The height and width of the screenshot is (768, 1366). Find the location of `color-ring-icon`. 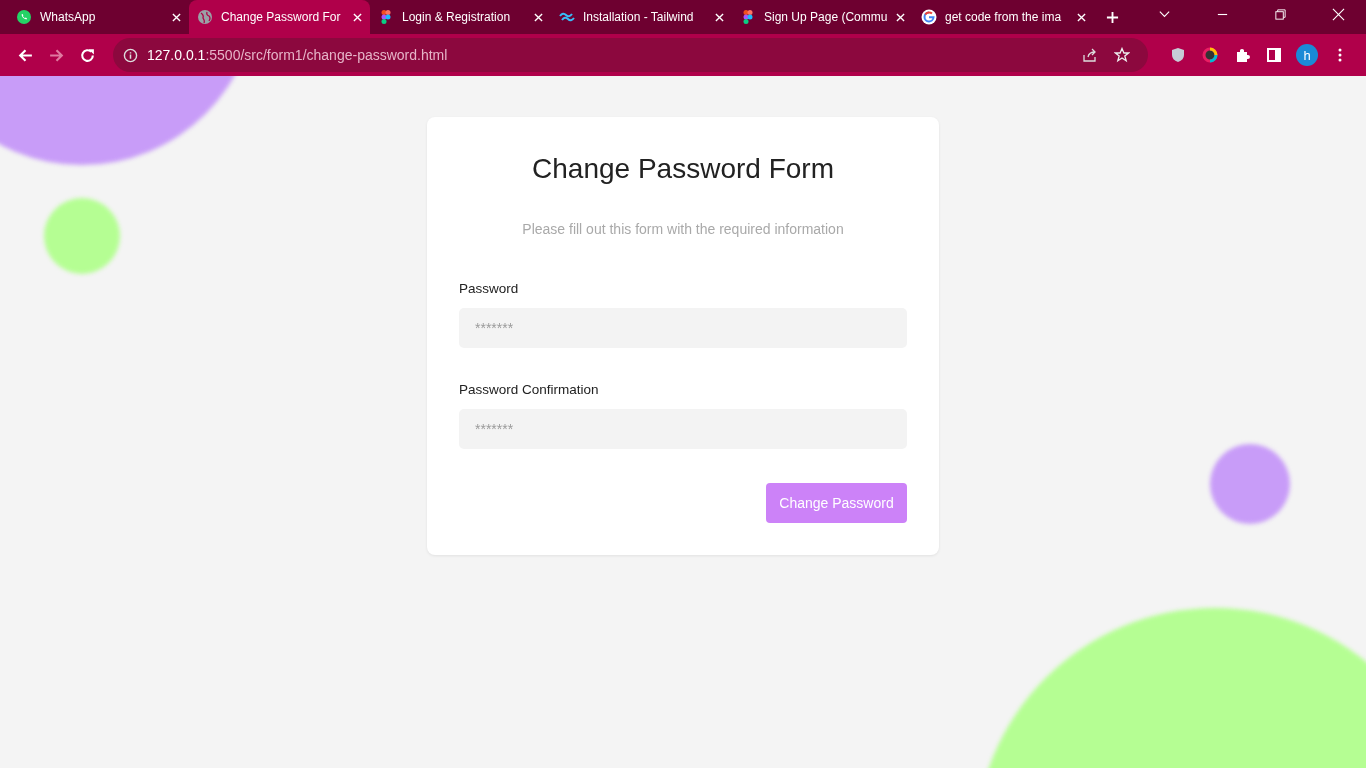

color-ring-icon is located at coordinates (1210, 55).